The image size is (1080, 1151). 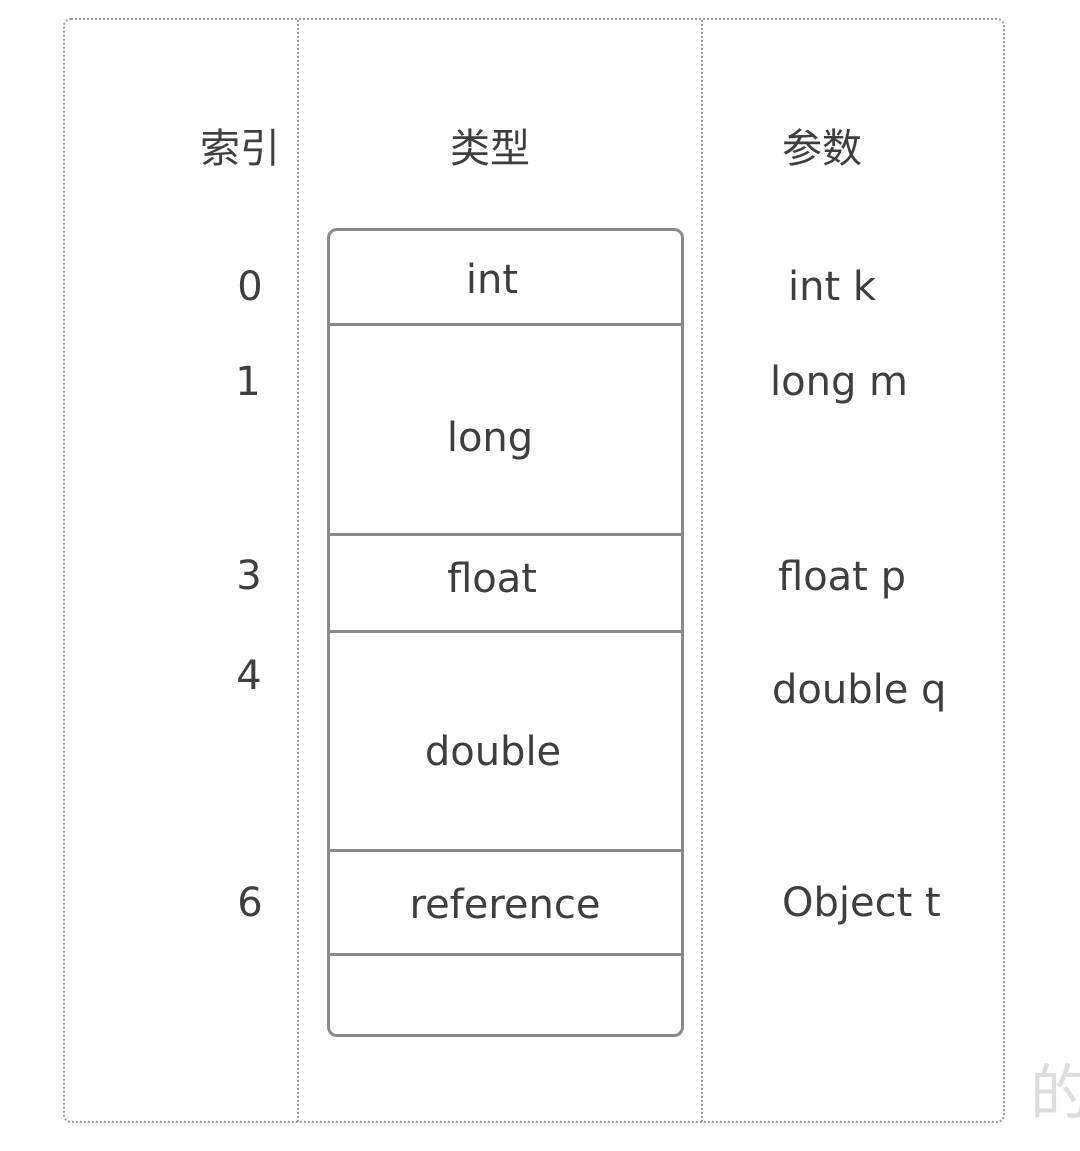 What do you see at coordinates (702, 571) in the screenshot?
I see `column-divider-right` at bounding box center [702, 571].